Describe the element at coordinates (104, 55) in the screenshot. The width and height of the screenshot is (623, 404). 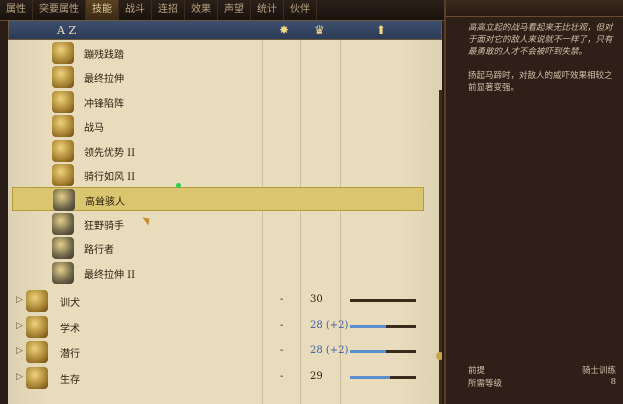
I see `perk-label: 蹦残践踏` at that location.